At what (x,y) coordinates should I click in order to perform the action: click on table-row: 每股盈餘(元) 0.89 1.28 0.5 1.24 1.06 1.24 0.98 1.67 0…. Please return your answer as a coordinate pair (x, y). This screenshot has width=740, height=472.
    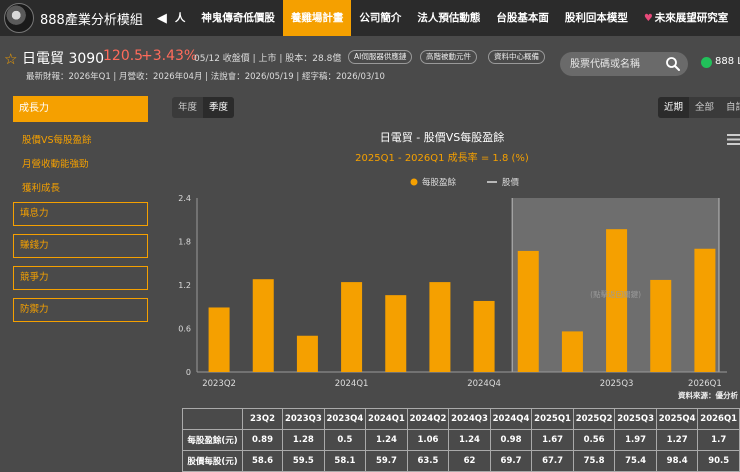
    Looking at the image, I should click on (461, 440).